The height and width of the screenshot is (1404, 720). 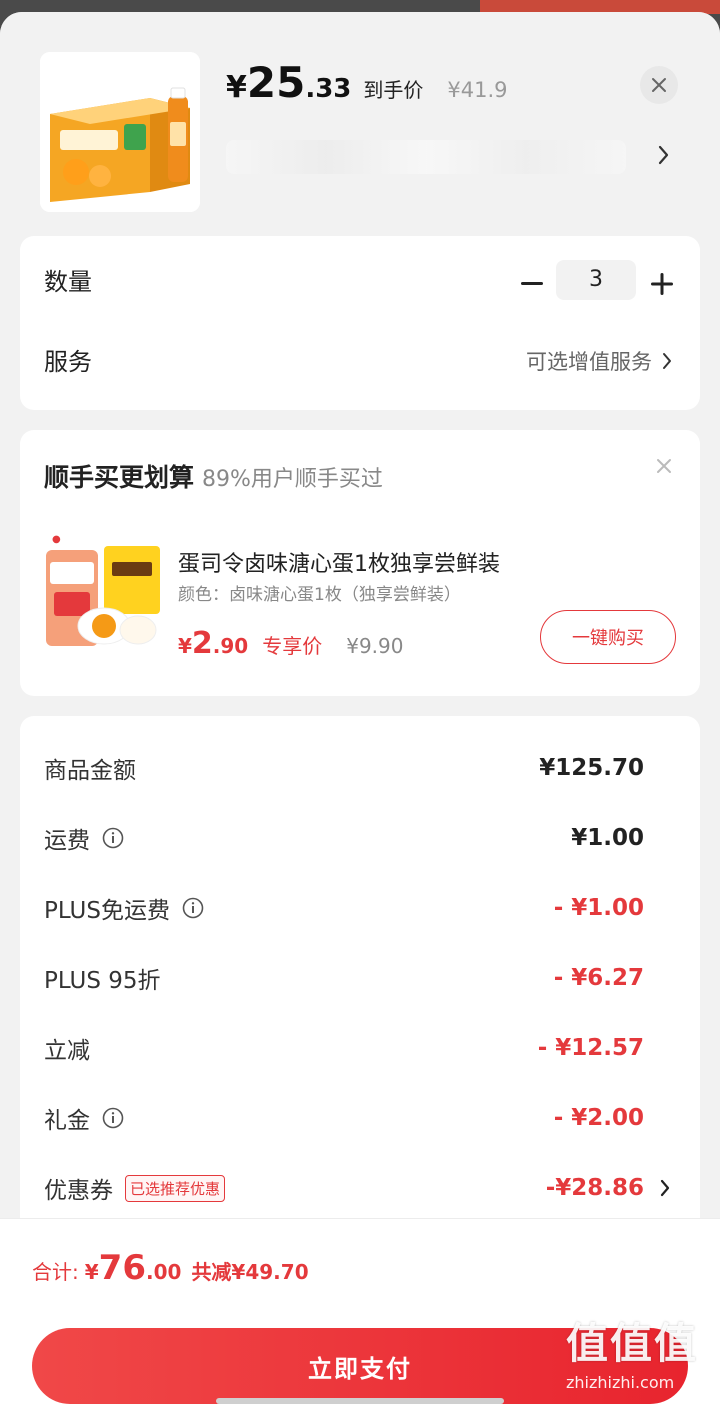 What do you see at coordinates (119, 477) in the screenshot?
I see `upsell-title: 顺手买更划算` at bounding box center [119, 477].